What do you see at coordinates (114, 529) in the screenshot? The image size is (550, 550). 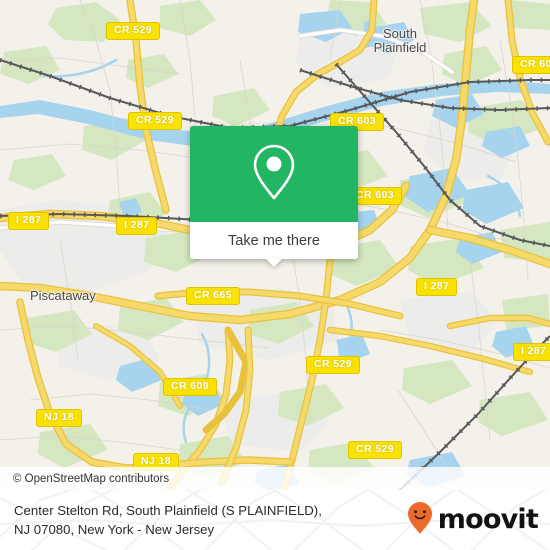 I see `address-line-2: NJ 07080, New York - New Jersey` at bounding box center [114, 529].